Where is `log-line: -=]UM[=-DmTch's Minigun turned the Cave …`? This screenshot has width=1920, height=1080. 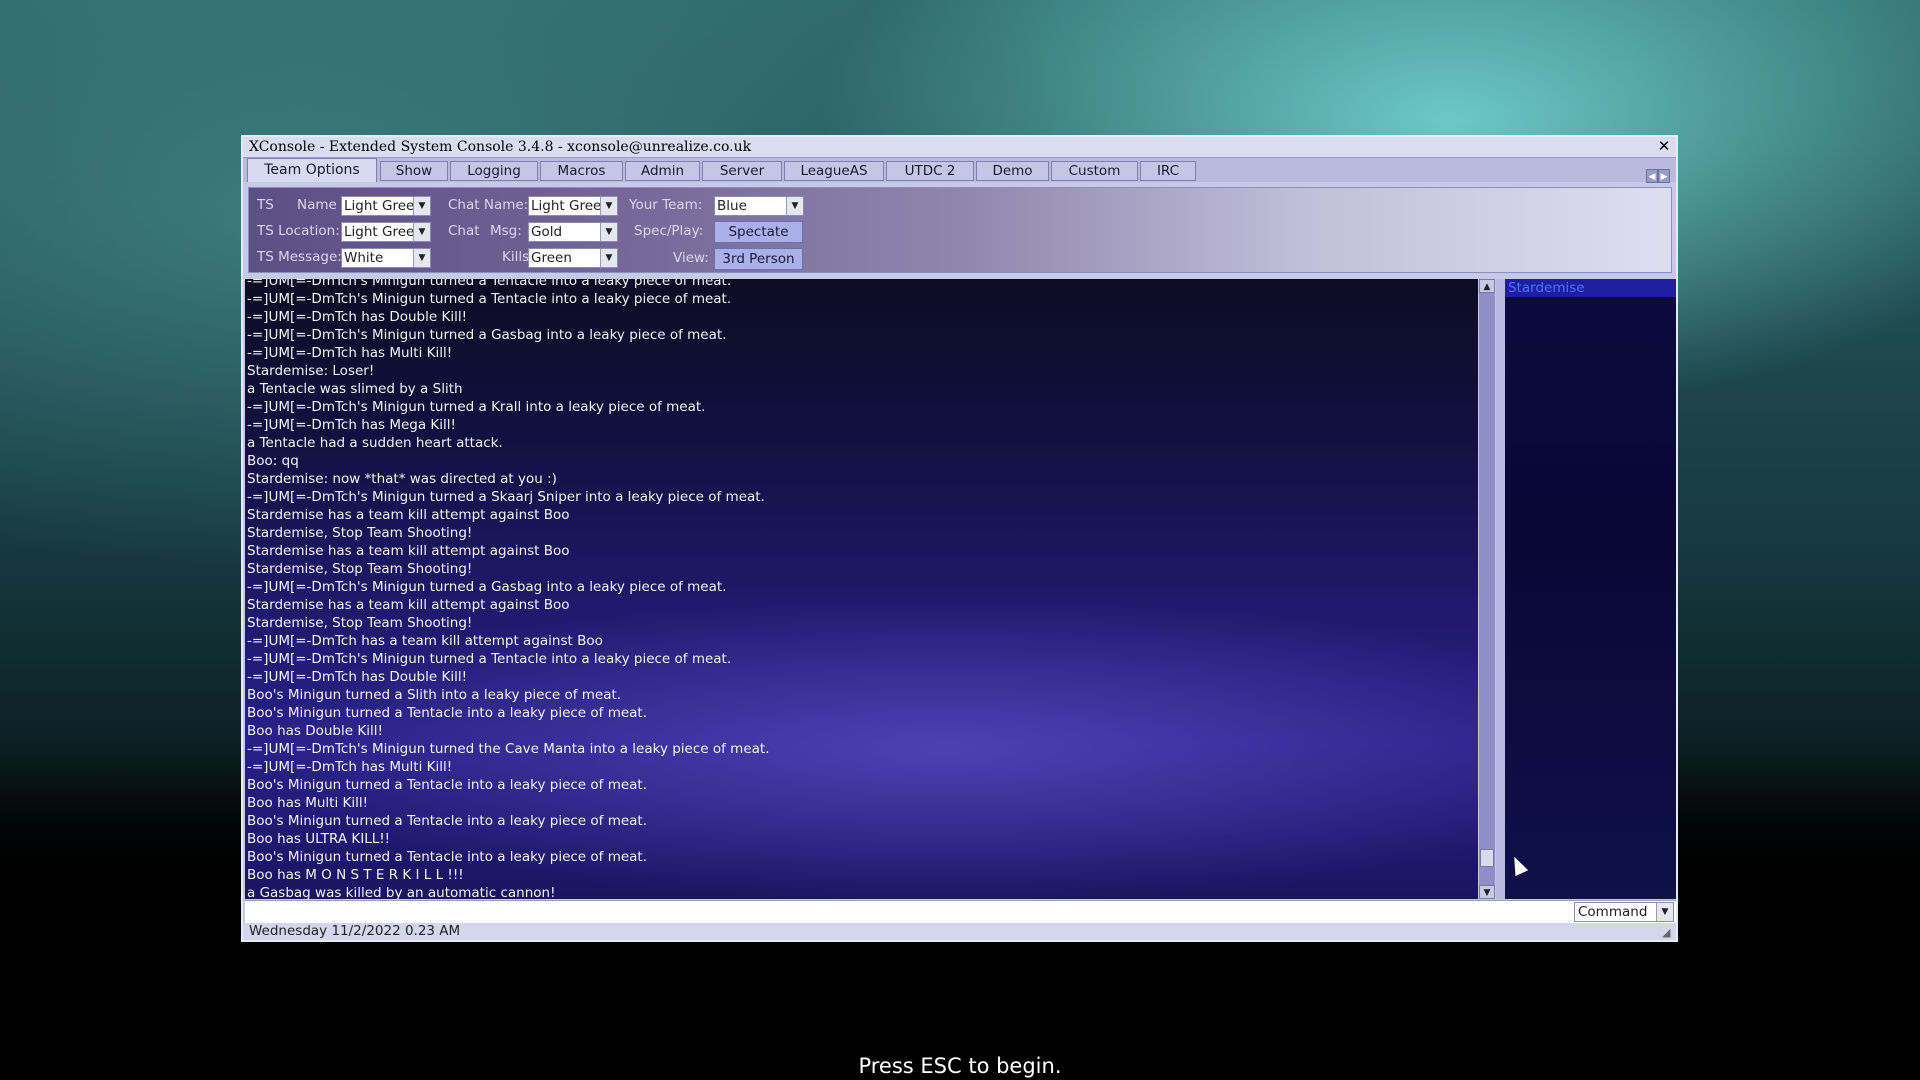
log-line: -=]UM[=-DmTch's Minigun turned the Cave … is located at coordinates (508, 749).